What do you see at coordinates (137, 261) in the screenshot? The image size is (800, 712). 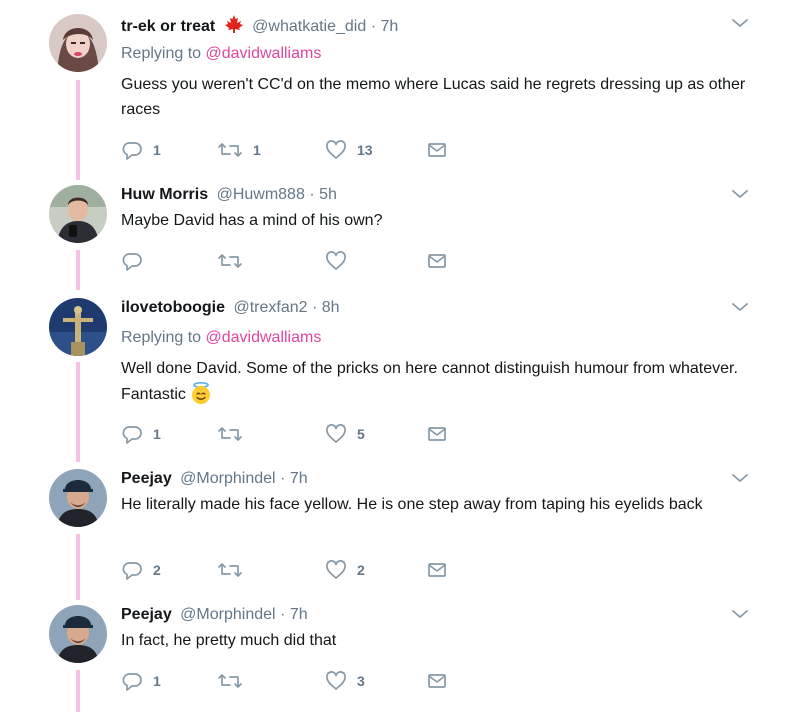 I see `reply-button` at bounding box center [137, 261].